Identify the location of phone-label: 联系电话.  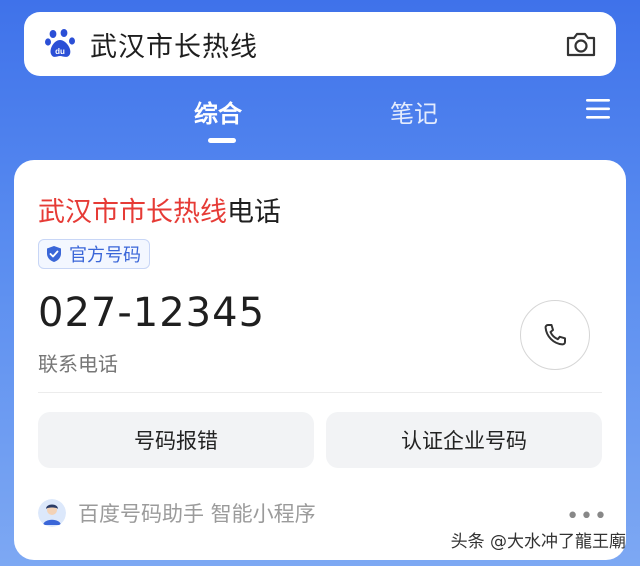
(78, 364).